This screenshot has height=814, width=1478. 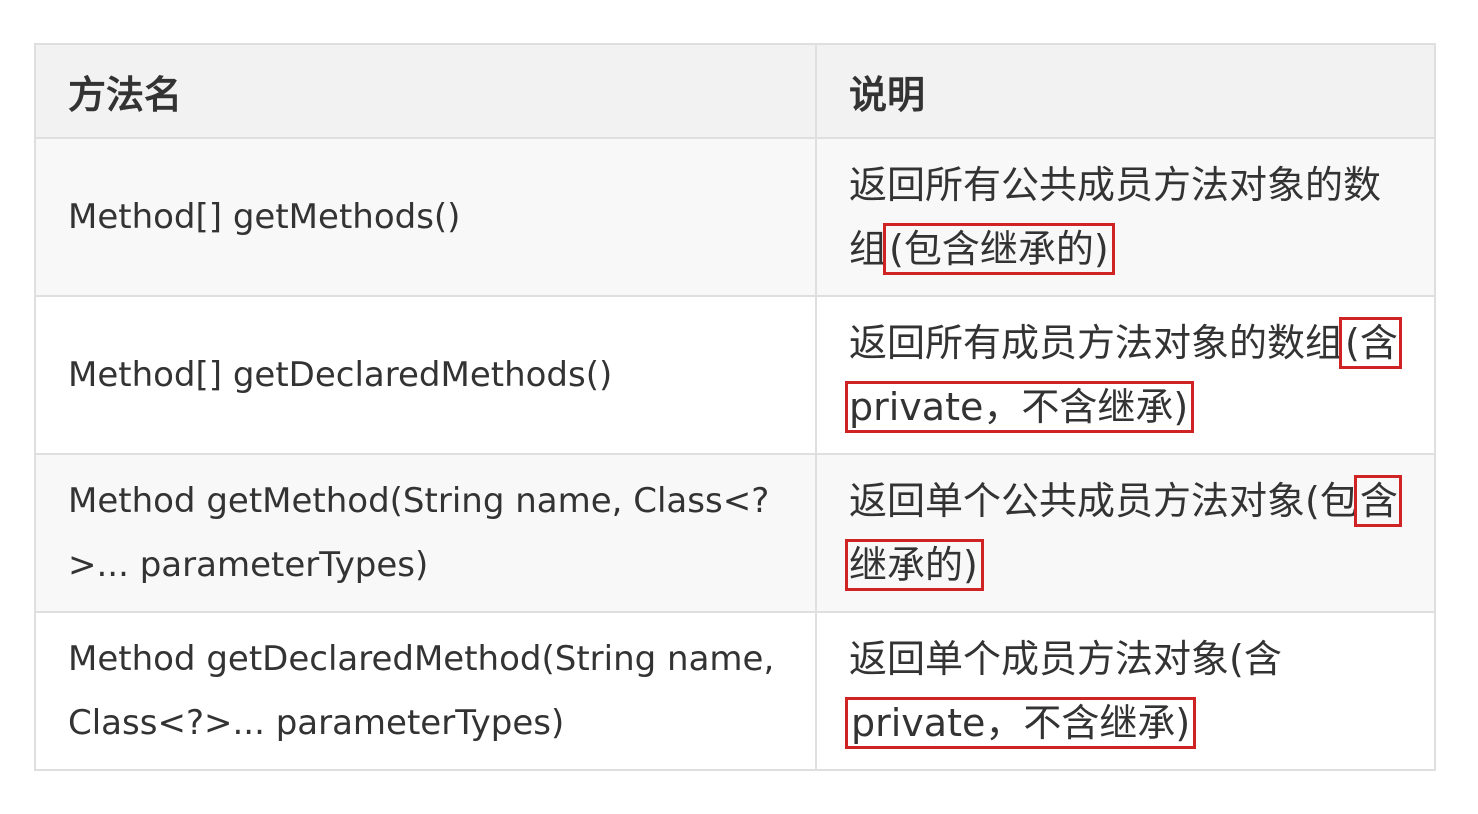 I want to click on header-method-name: 方法名, so click(x=425, y=91).